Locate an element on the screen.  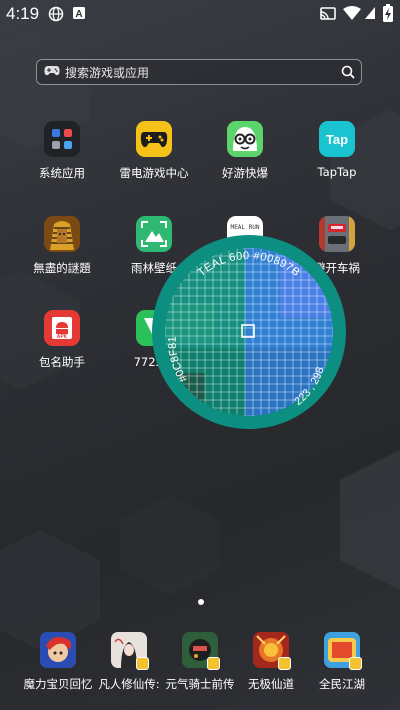
app-haoyou-kuaibao: 好游快爆 is located at coordinates (245, 156).